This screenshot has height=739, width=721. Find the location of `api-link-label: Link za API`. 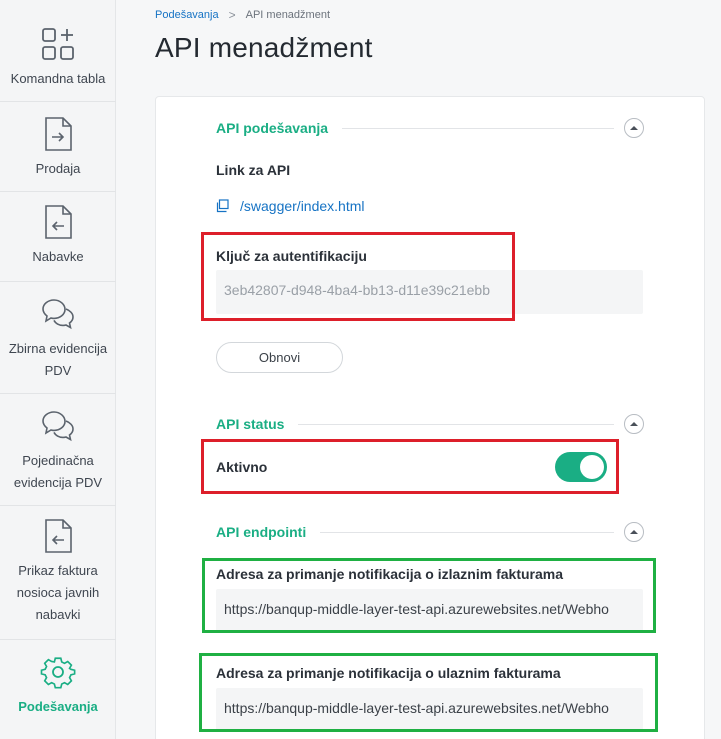

api-link-label: Link za API is located at coordinates (253, 170).